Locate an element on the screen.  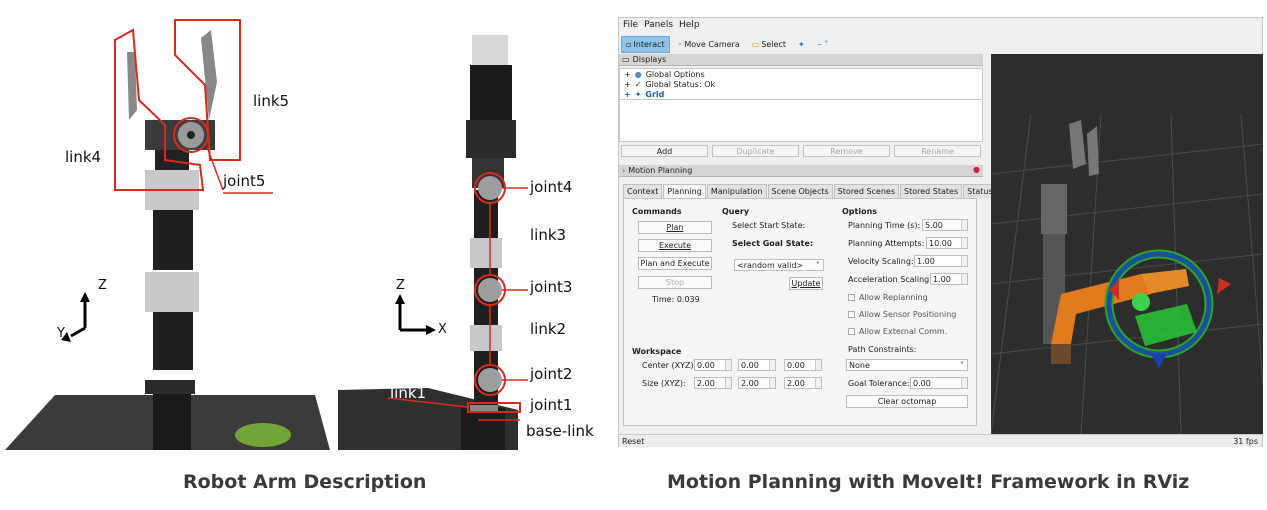
label-joint5: joint5 is located at coordinates (244, 181).